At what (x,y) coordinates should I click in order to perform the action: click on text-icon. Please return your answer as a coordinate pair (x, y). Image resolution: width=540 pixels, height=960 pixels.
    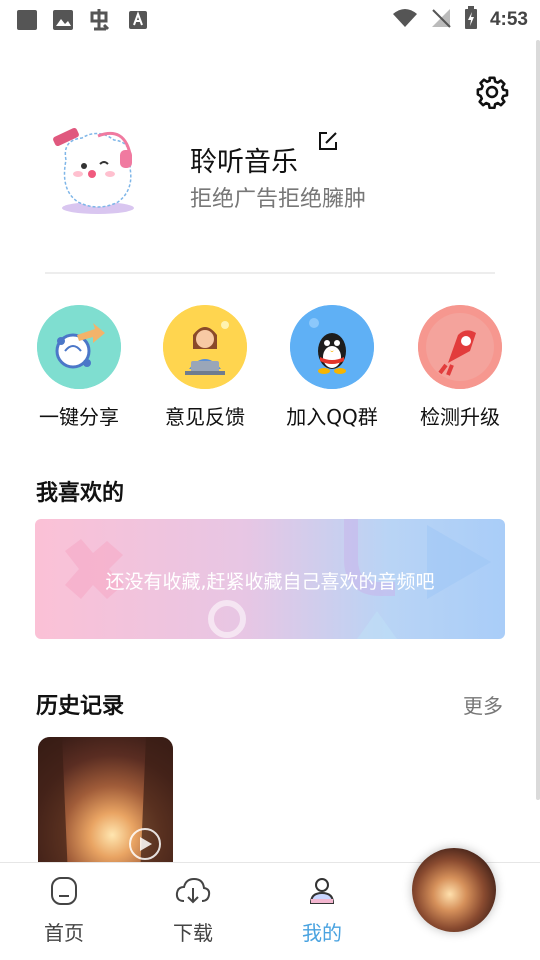
    Looking at the image, I should click on (138, 22).